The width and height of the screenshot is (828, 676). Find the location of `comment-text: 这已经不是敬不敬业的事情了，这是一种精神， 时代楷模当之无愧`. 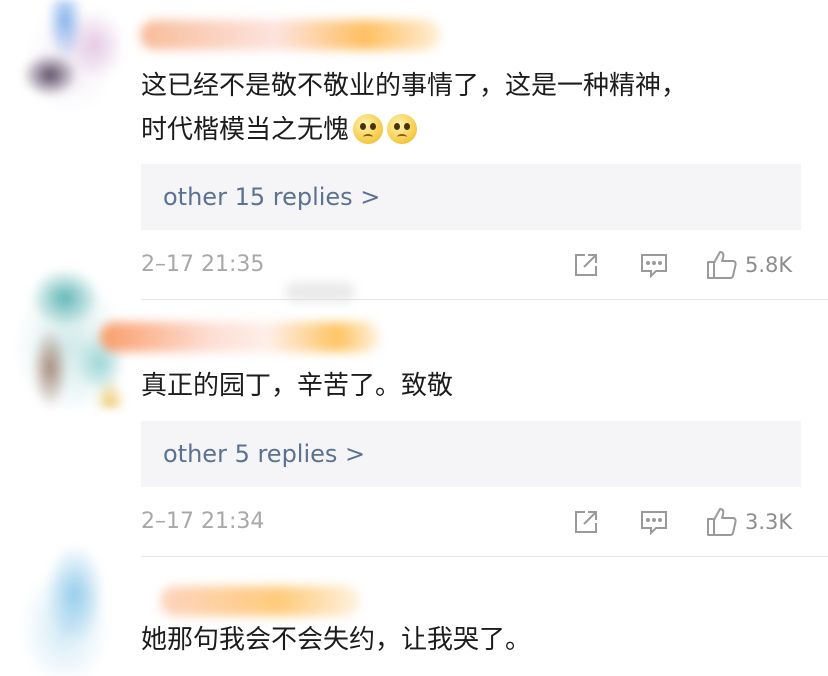

comment-text: 这已经不是敬不敬业的事情了，这是一种精神， 时代楷模当之无愧 is located at coordinates (414, 108).